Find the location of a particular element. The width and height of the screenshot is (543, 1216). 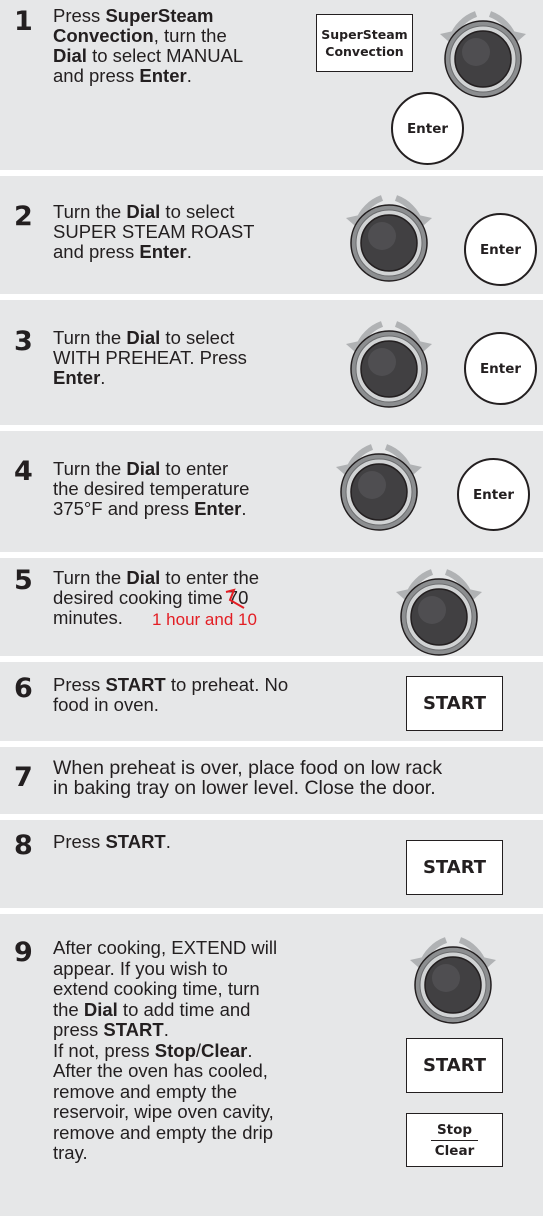

supersteam-convection-button: SuperSteam Convection is located at coordinates (364, 43).